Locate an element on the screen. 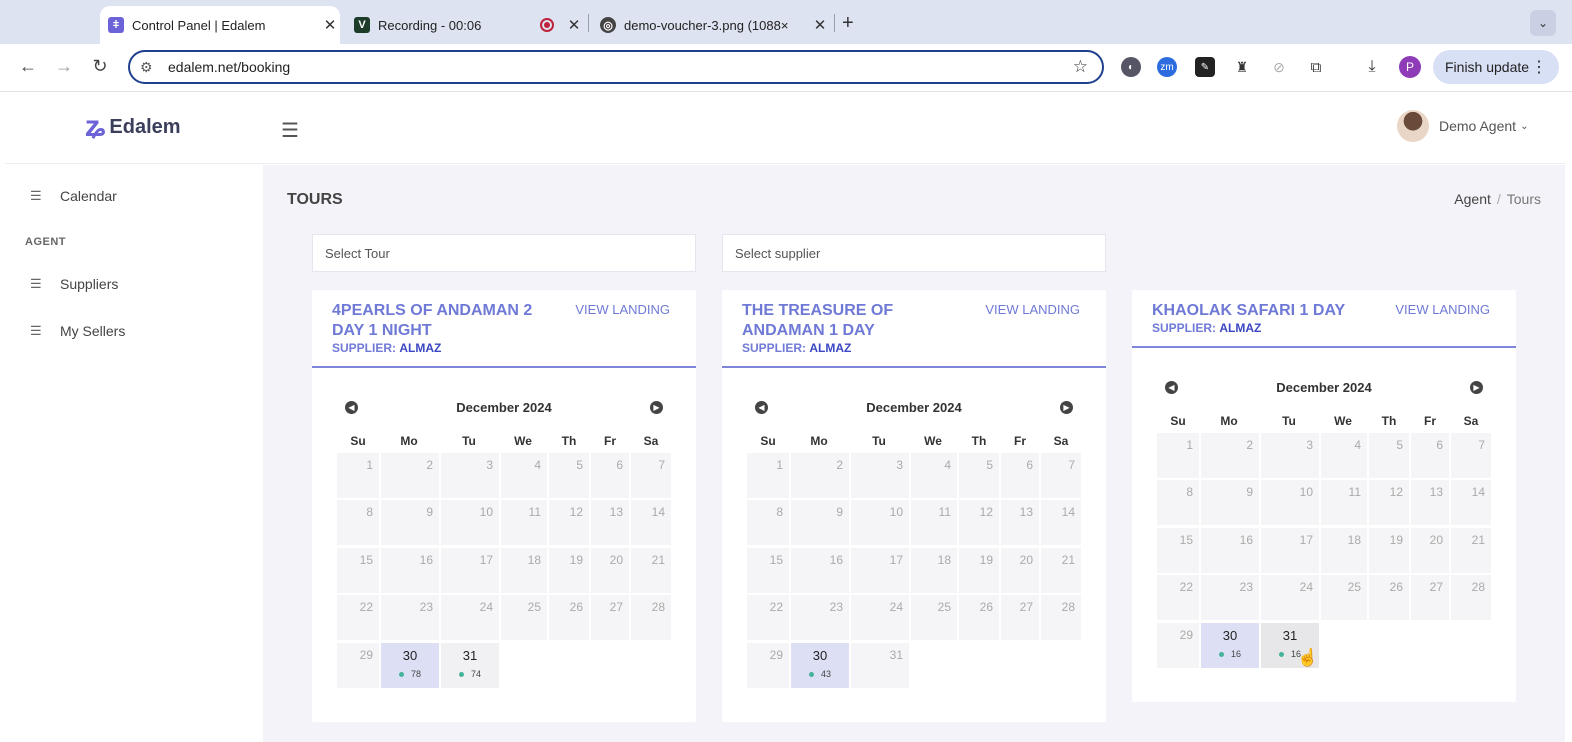  calendar-month-label: December 2024 is located at coordinates (504, 407).